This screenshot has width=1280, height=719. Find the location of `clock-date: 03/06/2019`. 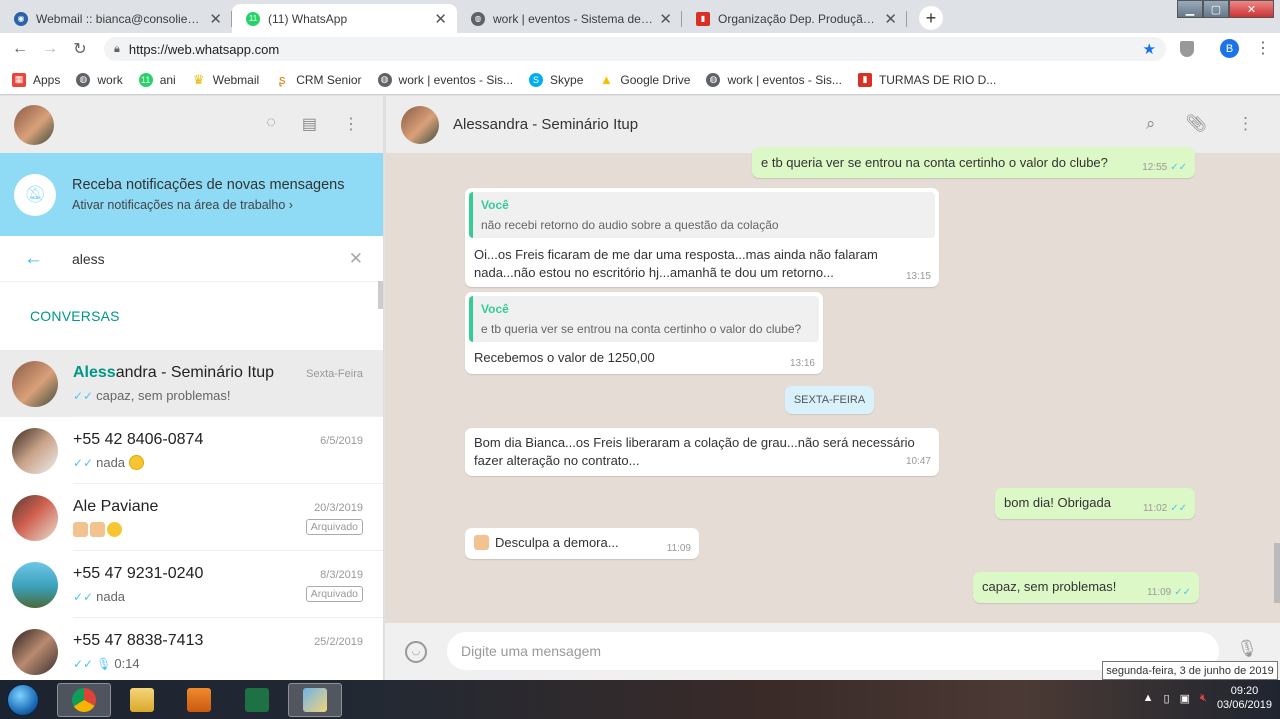

clock-date: 03/06/2019 is located at coordinates (1244, 705).